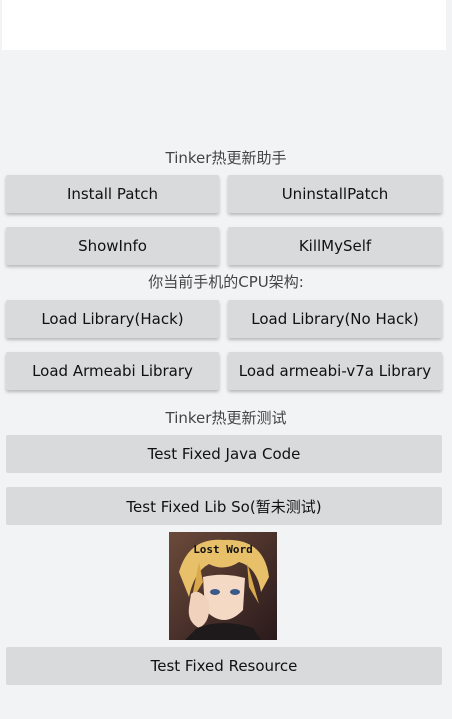 The image size is (452, 719). Describe the element at coordinates (112, 371) in the screenshot. I see `load-armeabi-button: Load Armeabi Library` at that location.